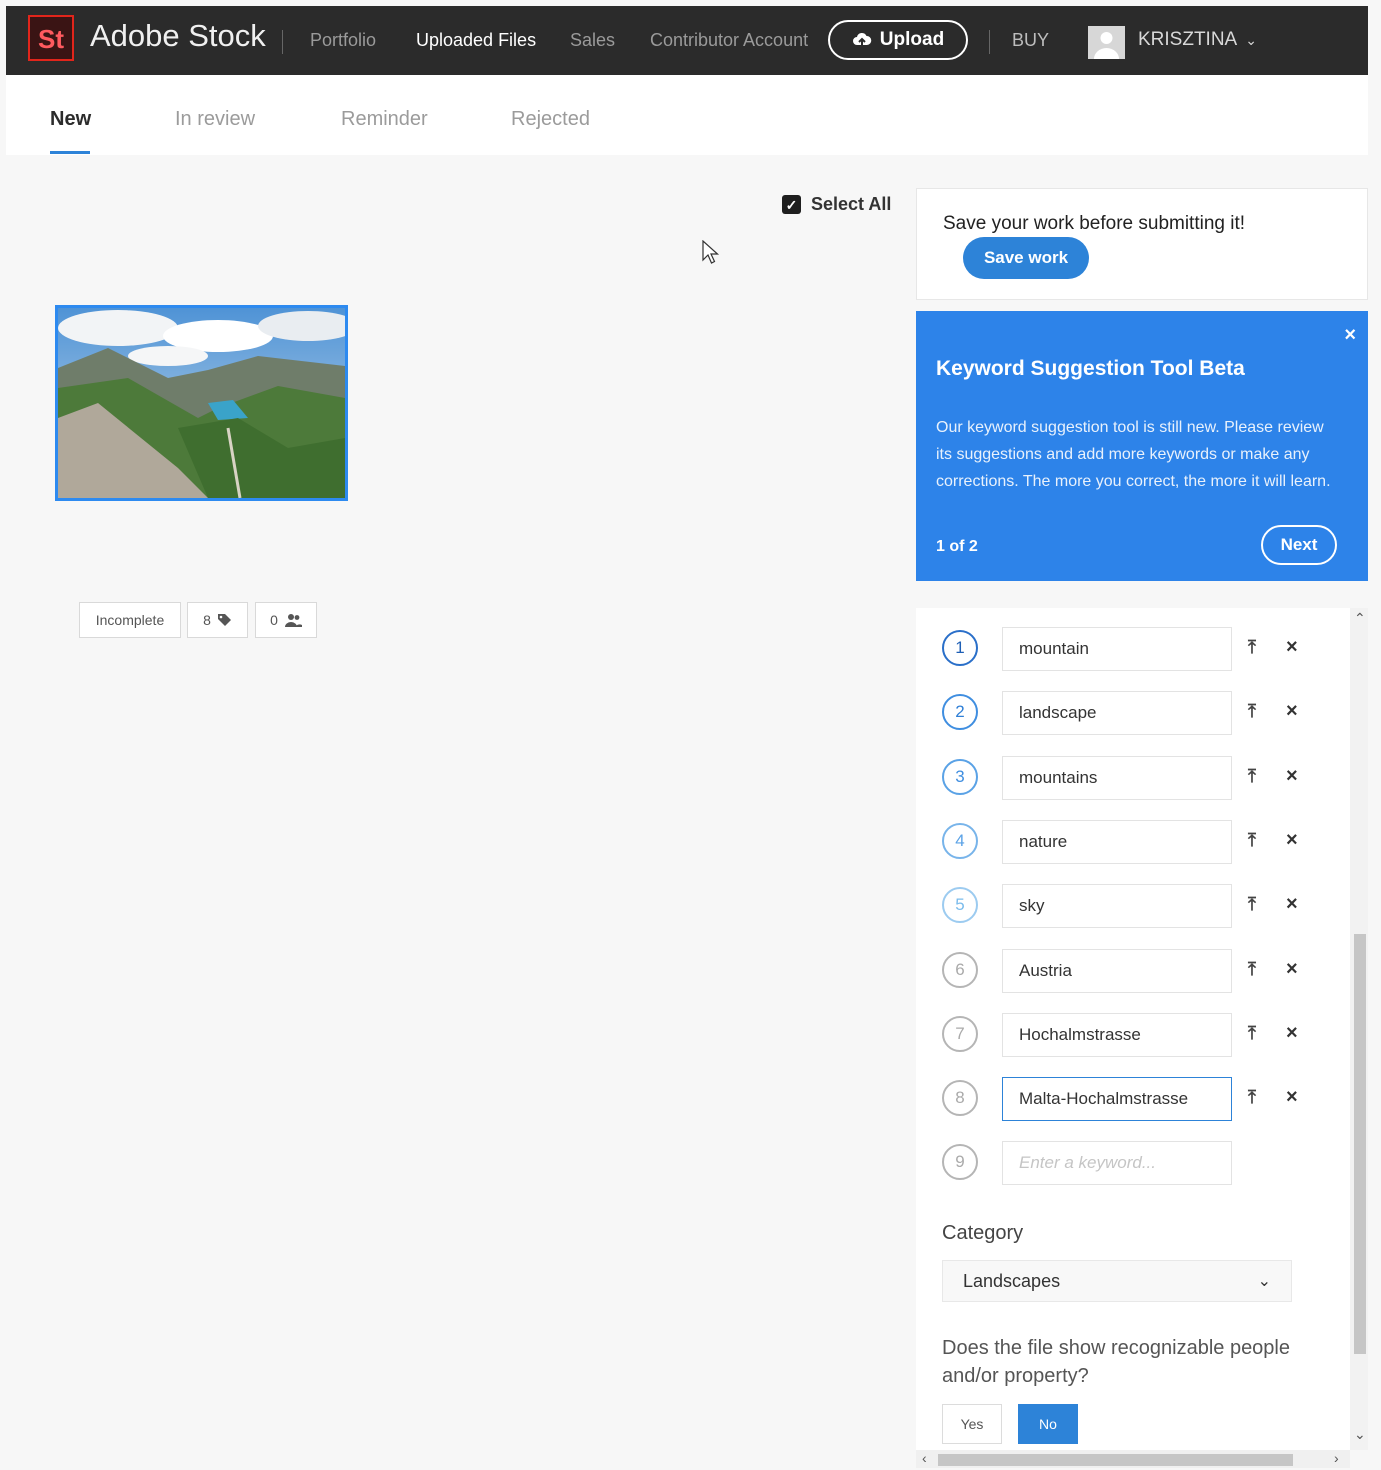 Image resolution: width=1381 pixels, height=1470 pixels. I want to click on keyword-number: 6, so click(960, 969).